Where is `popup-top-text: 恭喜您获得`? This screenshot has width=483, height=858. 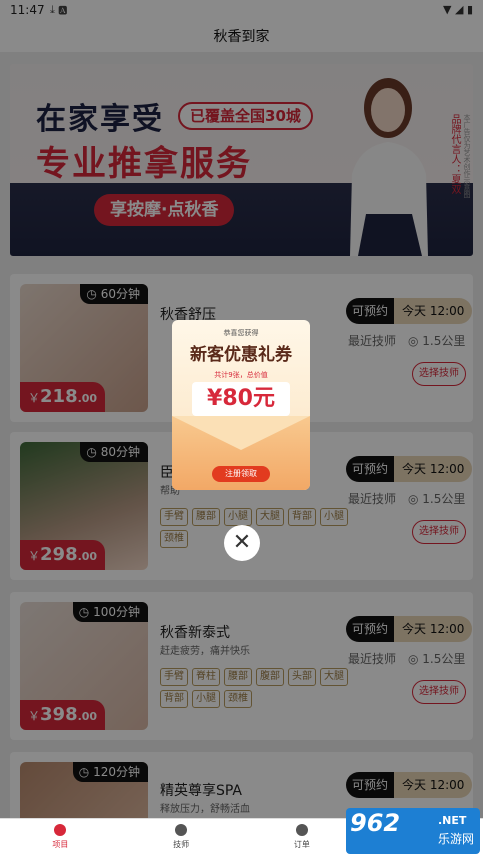
popup-top-text: 恭喜您获得 is located at coordinates (241, 333).